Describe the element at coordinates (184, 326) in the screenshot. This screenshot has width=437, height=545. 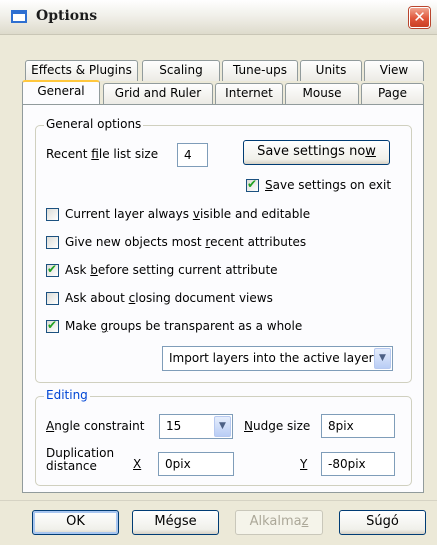
I see `groups-transparent-label: Make groups be transparent as a whole` at that location.